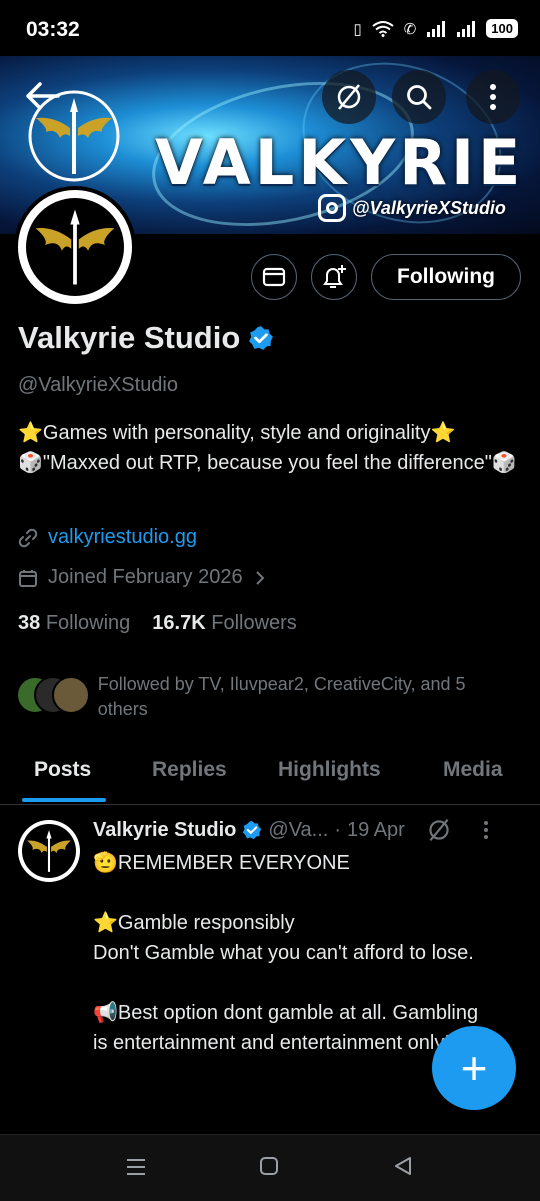  I want to click on message-button, so click(274, 277).